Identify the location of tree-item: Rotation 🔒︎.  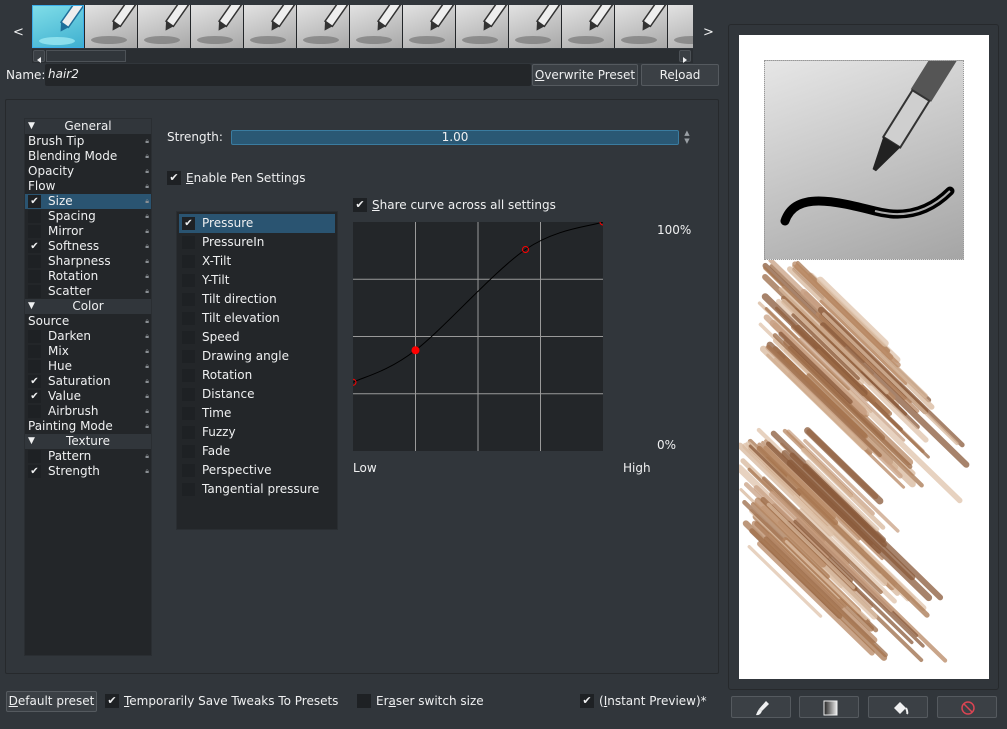
(88, 276).